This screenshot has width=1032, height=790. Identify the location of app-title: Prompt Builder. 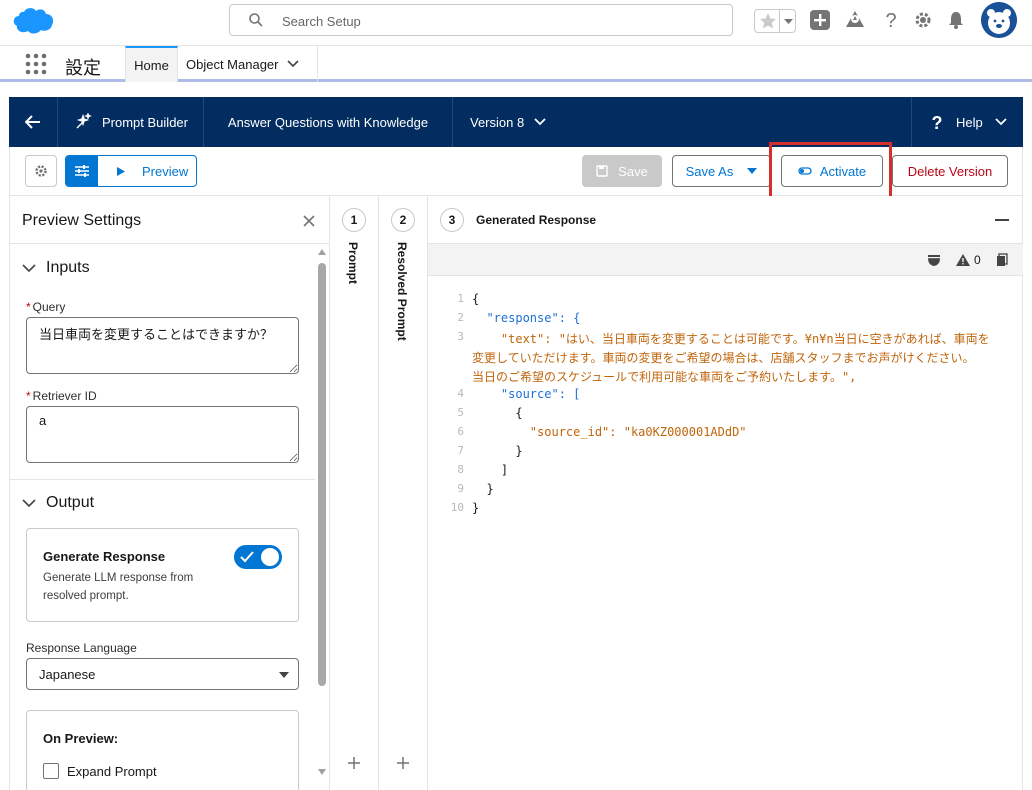
(145, 122).